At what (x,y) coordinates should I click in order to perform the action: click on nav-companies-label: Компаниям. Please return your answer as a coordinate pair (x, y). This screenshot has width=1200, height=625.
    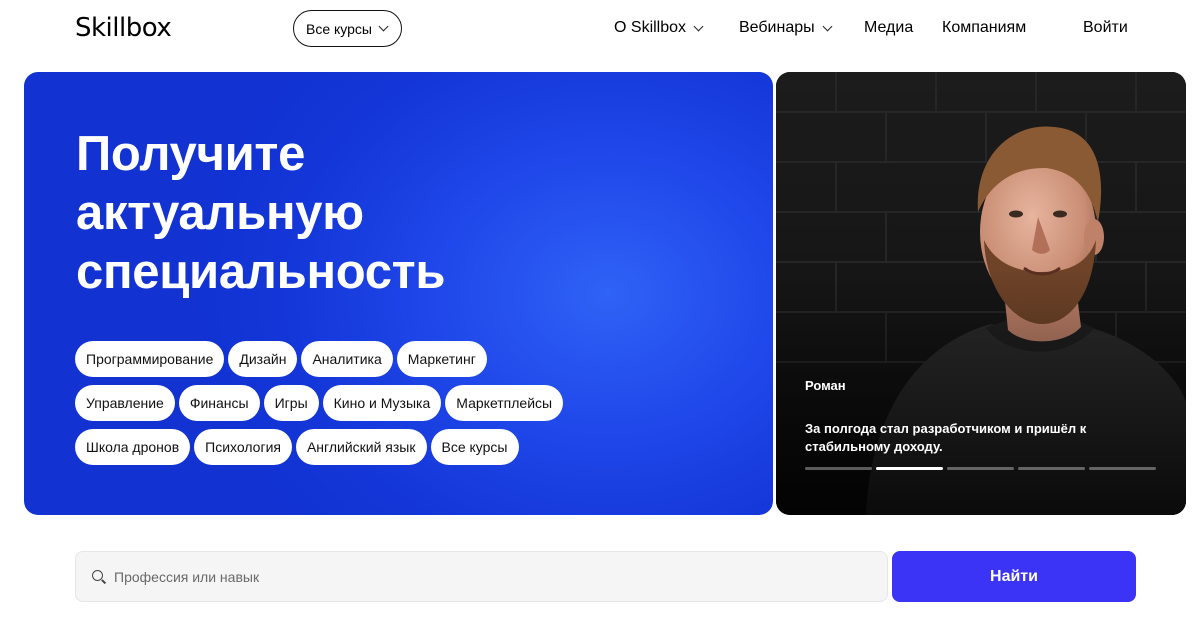
    Looking at the image, I should click on (984, 27).